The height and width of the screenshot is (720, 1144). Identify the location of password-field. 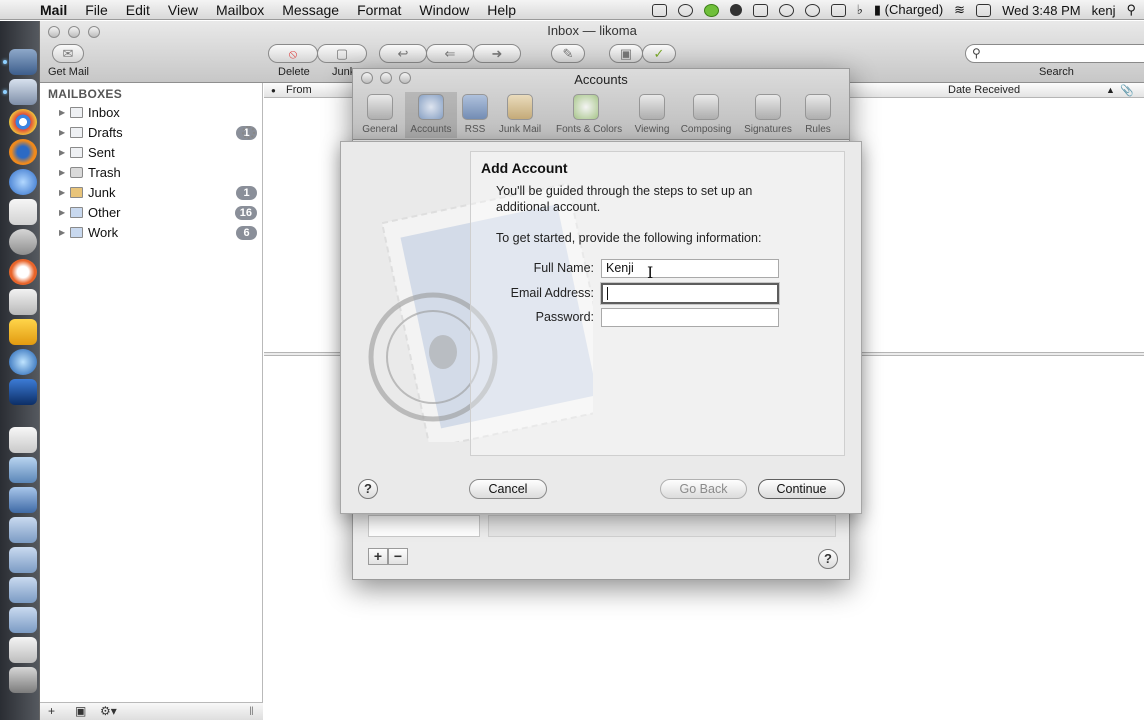
(690, 317).